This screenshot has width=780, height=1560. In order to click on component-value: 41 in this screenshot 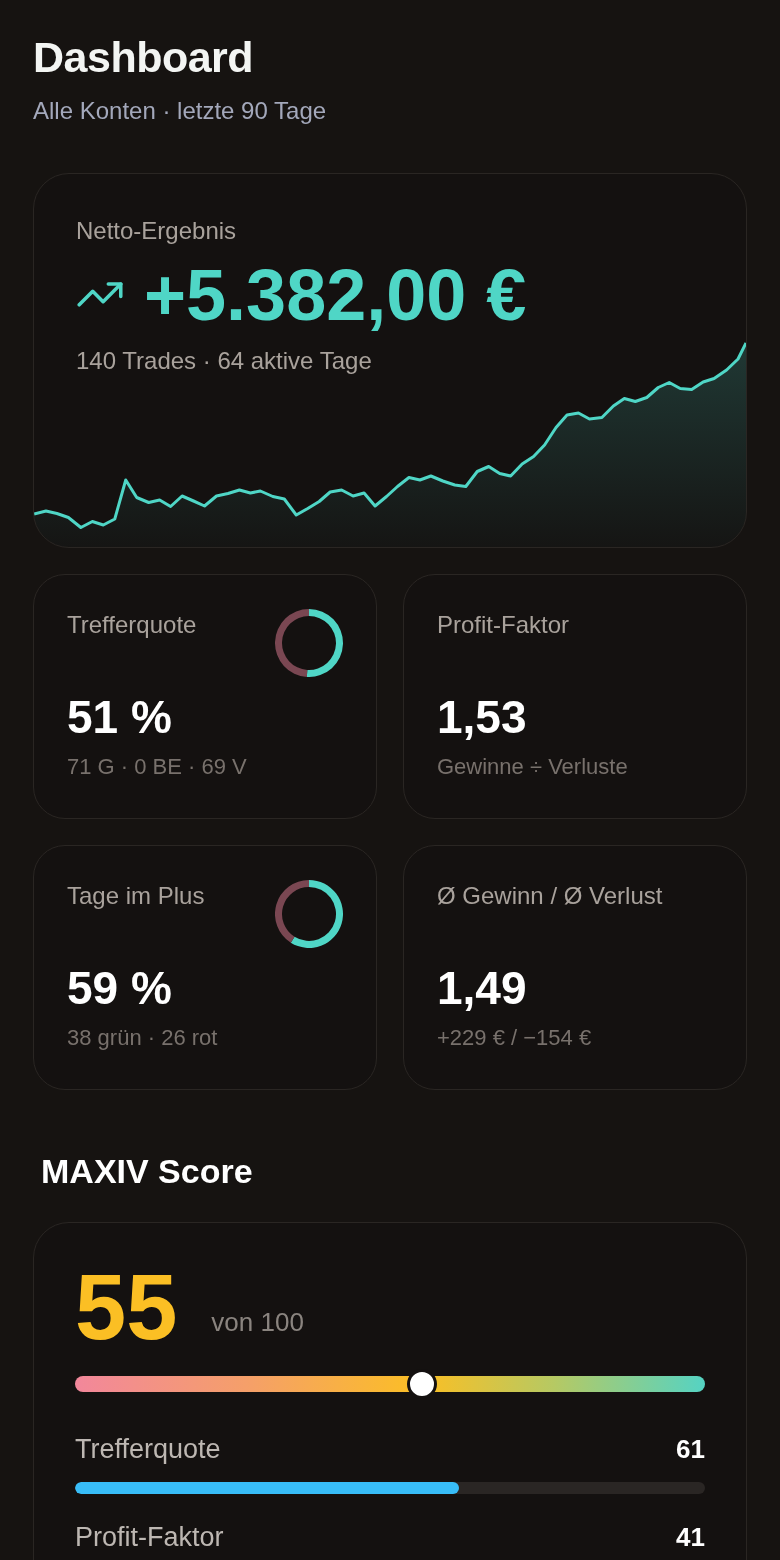, I will do `click(690, 1537)`.